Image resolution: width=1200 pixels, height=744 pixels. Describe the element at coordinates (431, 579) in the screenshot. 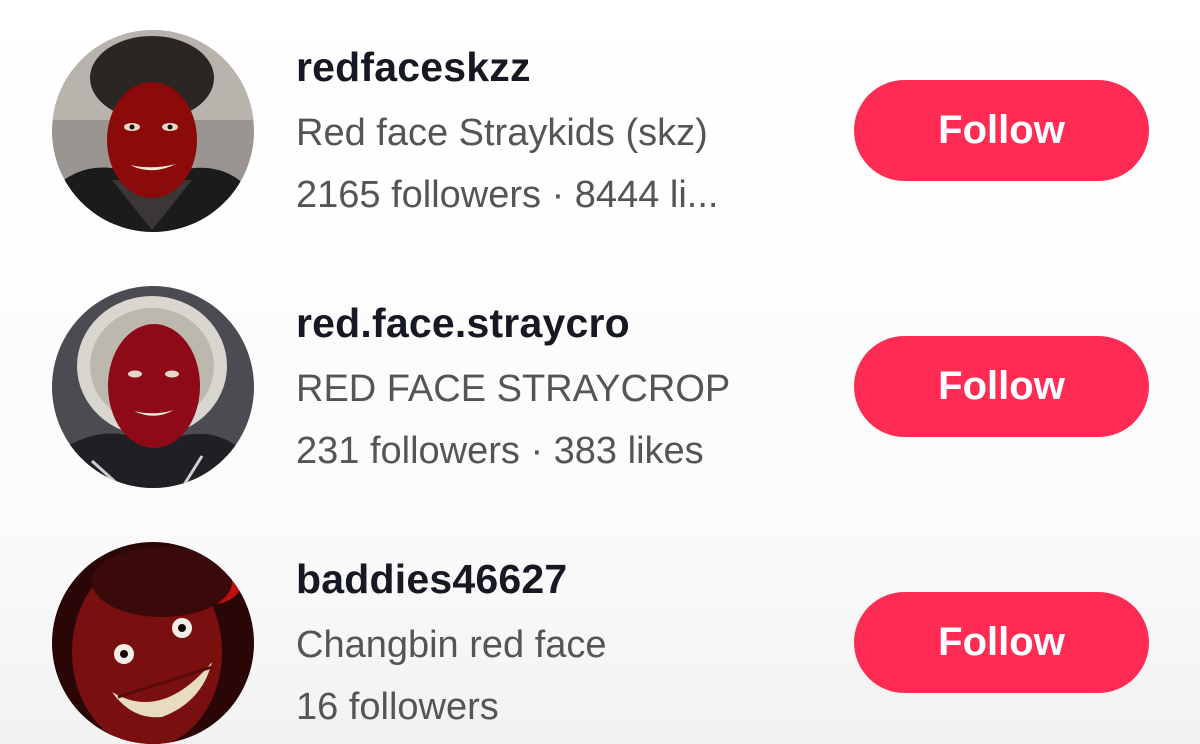

I see `username: baddies46627` at that location.